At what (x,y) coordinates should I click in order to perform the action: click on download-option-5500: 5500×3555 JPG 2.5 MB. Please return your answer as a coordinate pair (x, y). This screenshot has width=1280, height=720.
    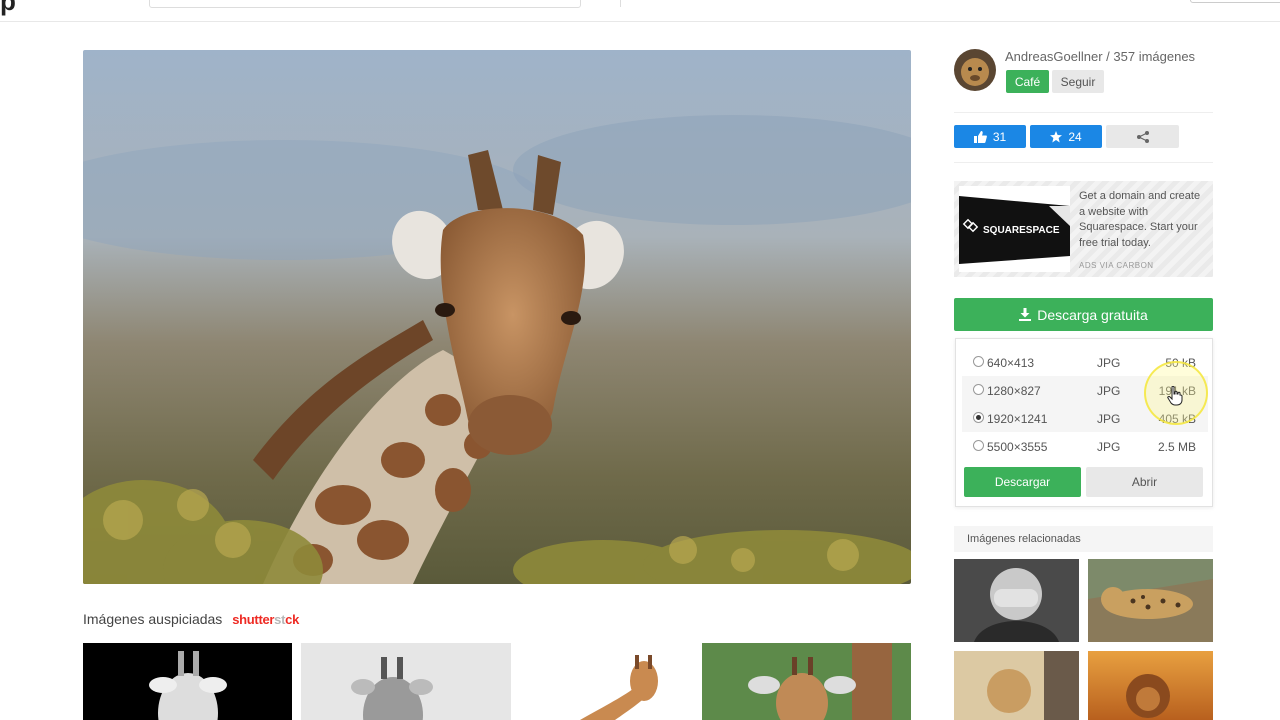
    Looking at the image, I should click on (1085, 446).